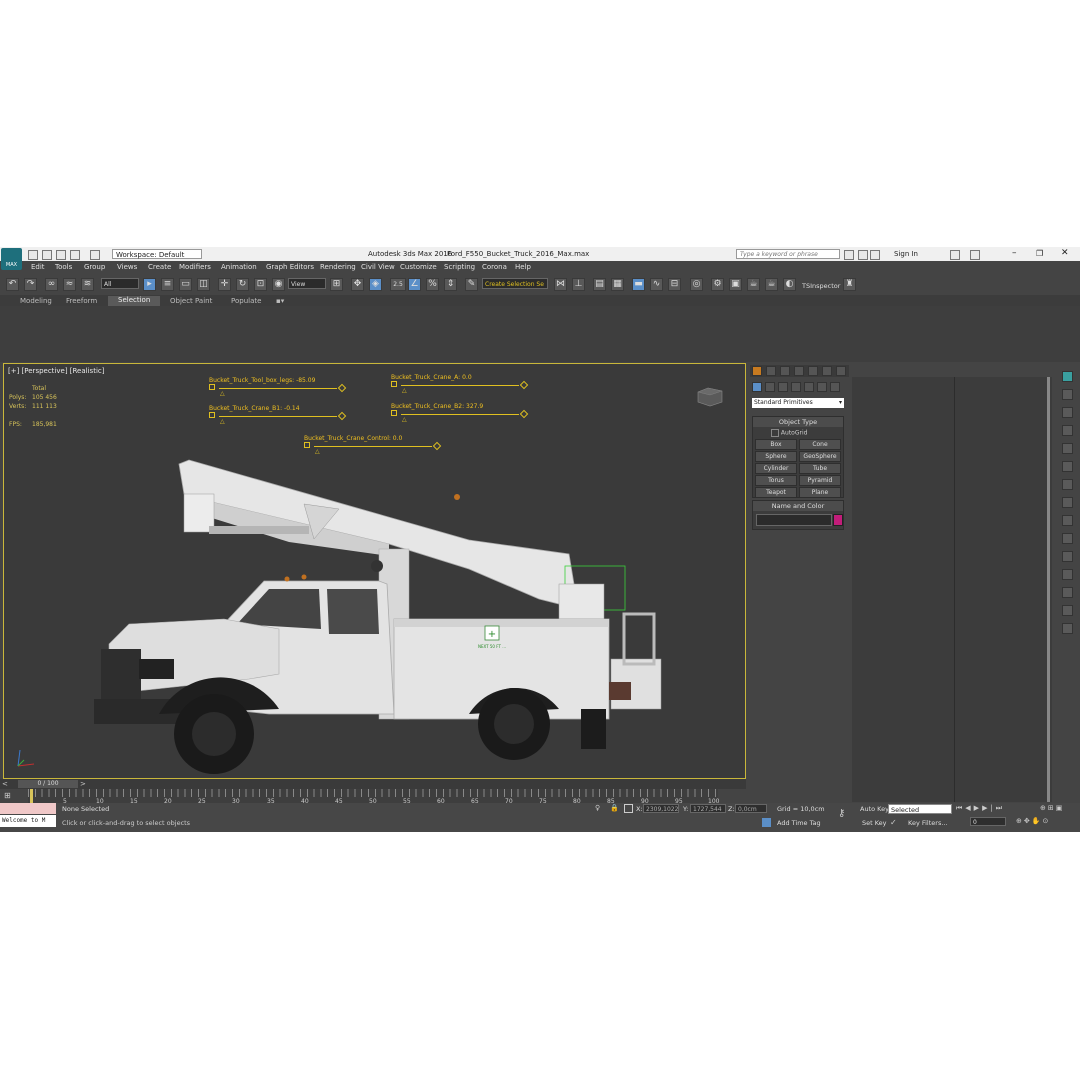 This screenshot has height=1080, width=1080. I want to click on rotate-icon: ↻, so click(242, 284).